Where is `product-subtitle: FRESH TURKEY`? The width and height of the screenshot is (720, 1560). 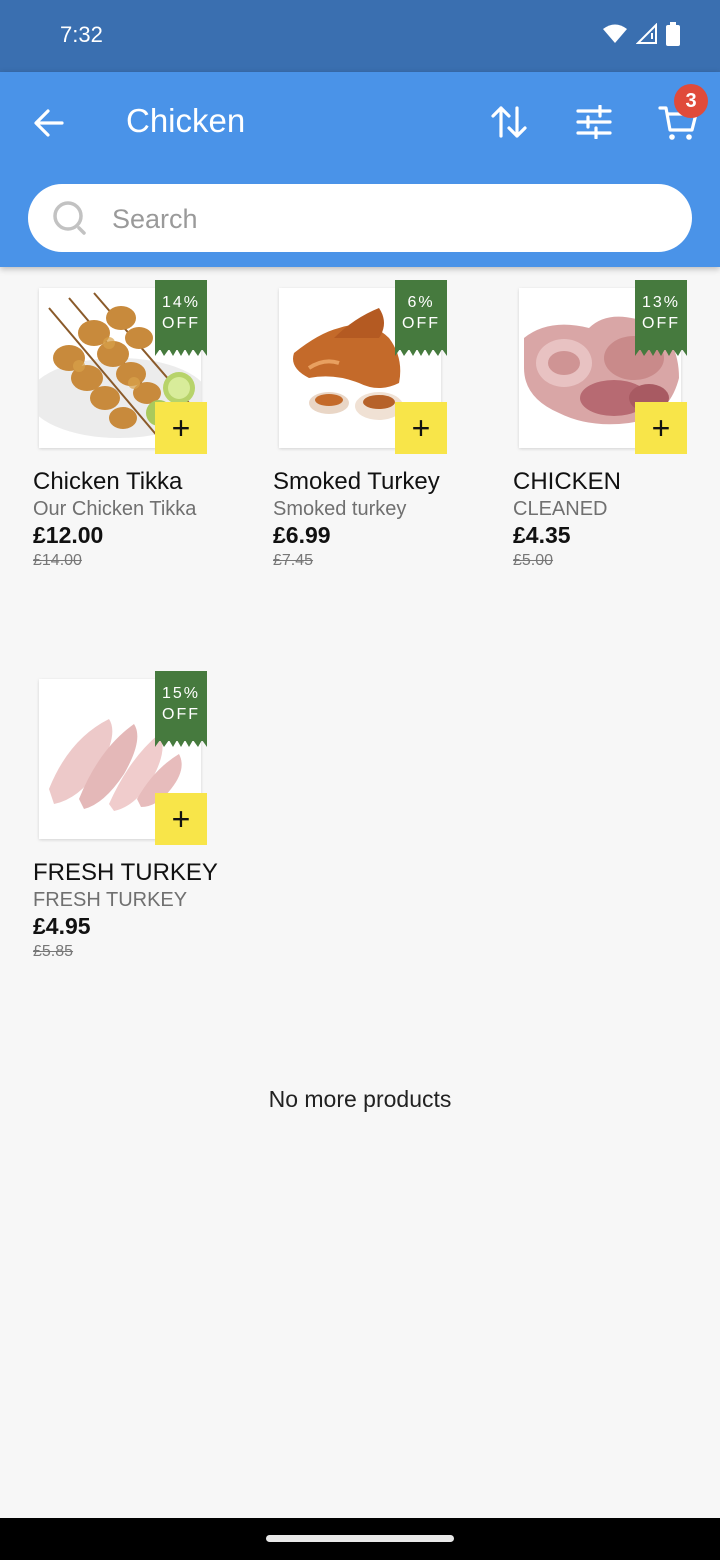 product-subtitle: FRESH TURKEY is located at coordinates (110, 900).